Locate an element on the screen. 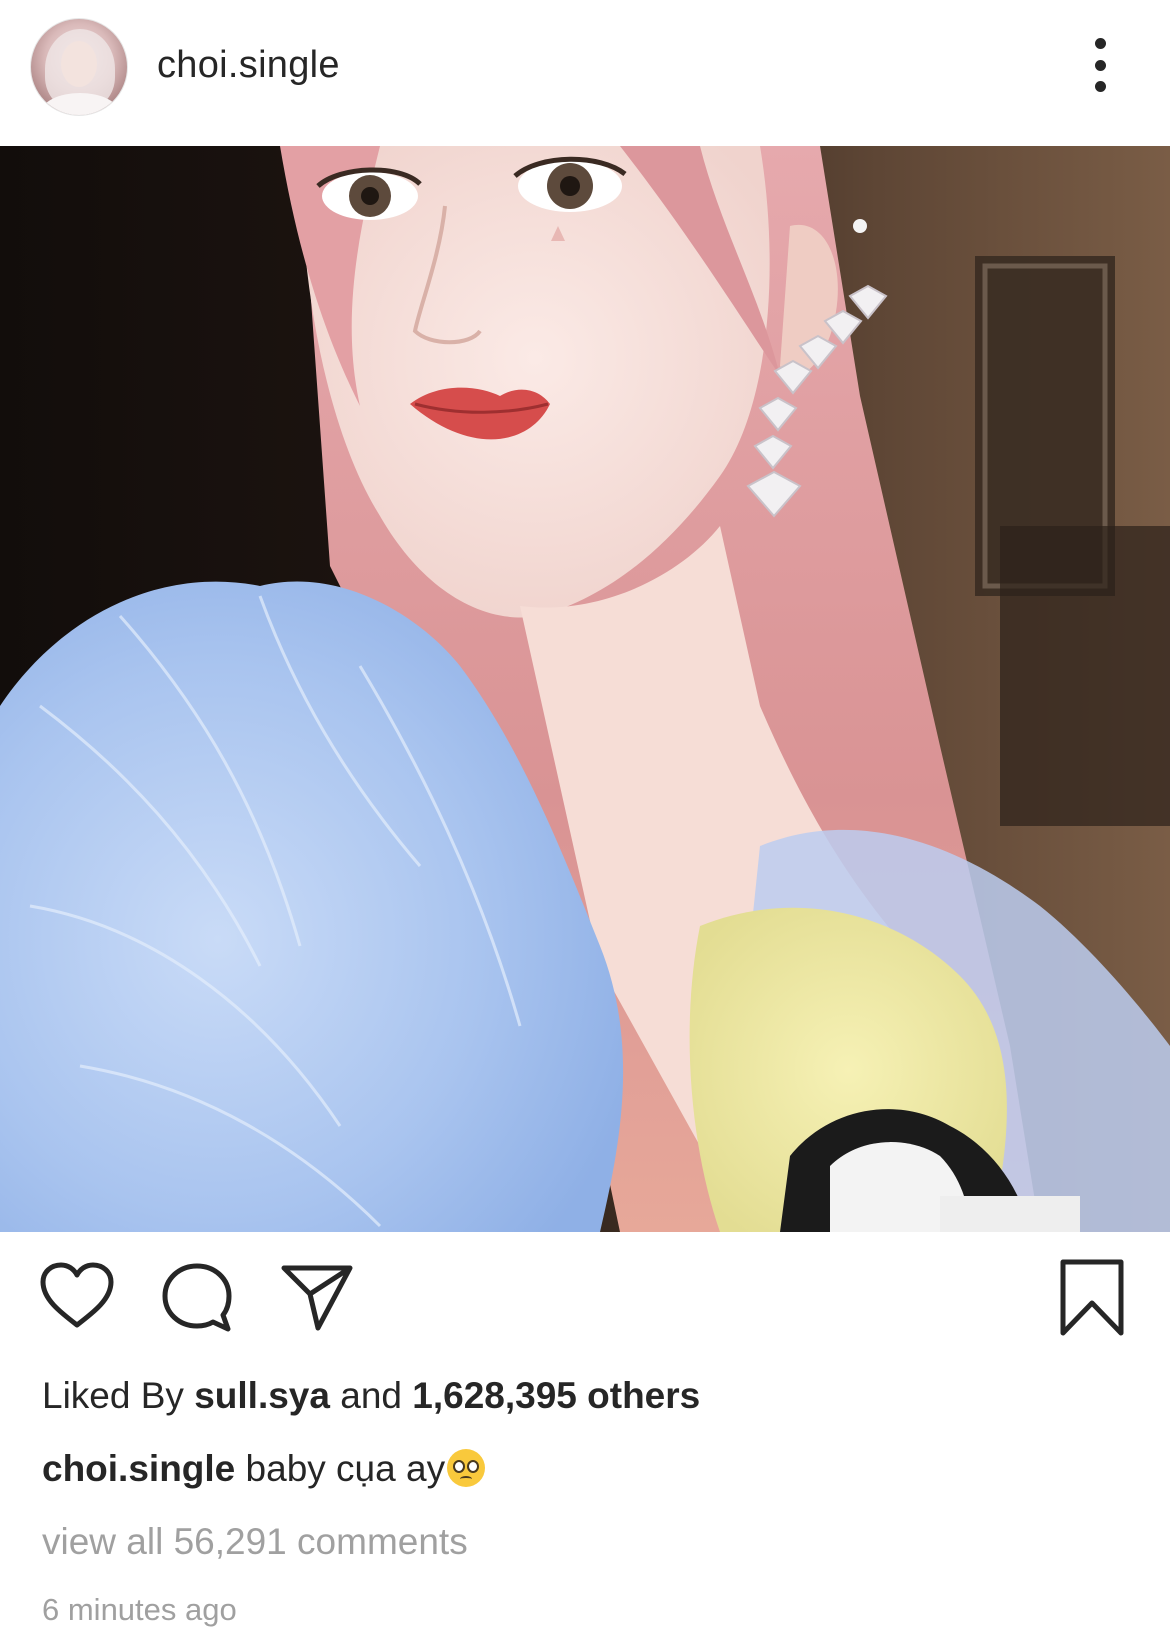  send-icon is located at coordinates (317, 1300).